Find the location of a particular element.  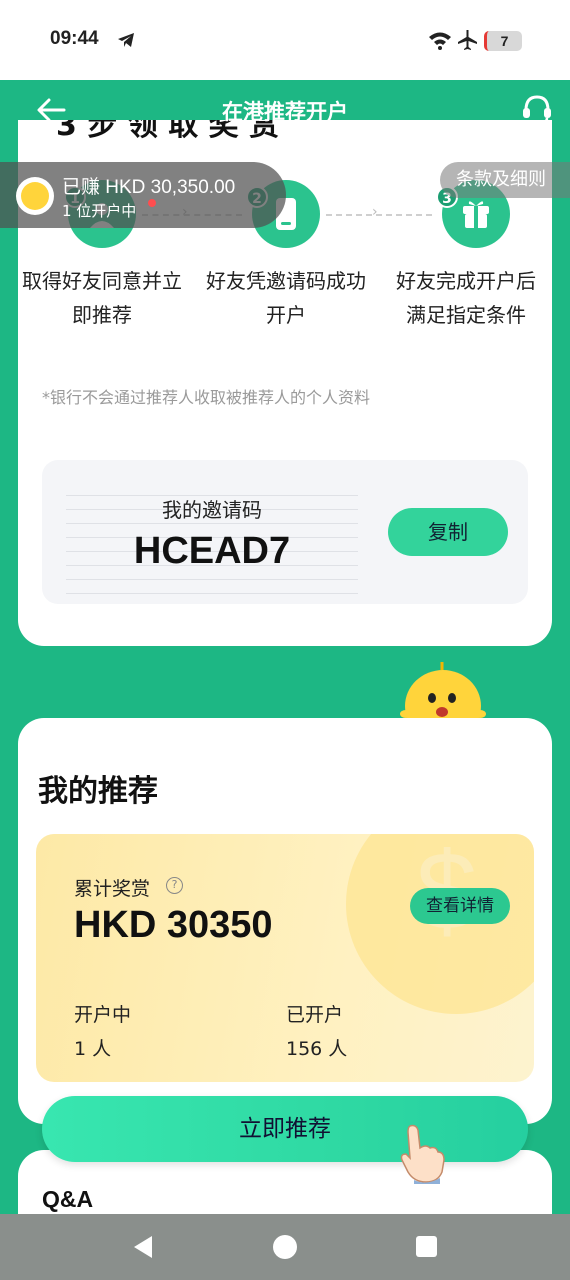

step-1-label: 取得好友同意并立即推荐 is located at coordinates (102, 298).